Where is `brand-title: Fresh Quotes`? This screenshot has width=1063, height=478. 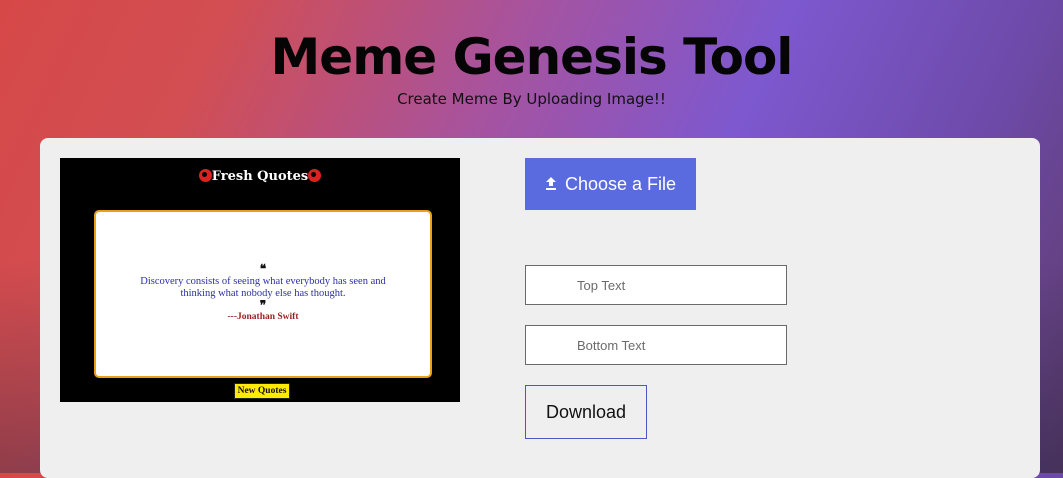
brand-title: Fresh Quotes is located at coordinates (260, 176).